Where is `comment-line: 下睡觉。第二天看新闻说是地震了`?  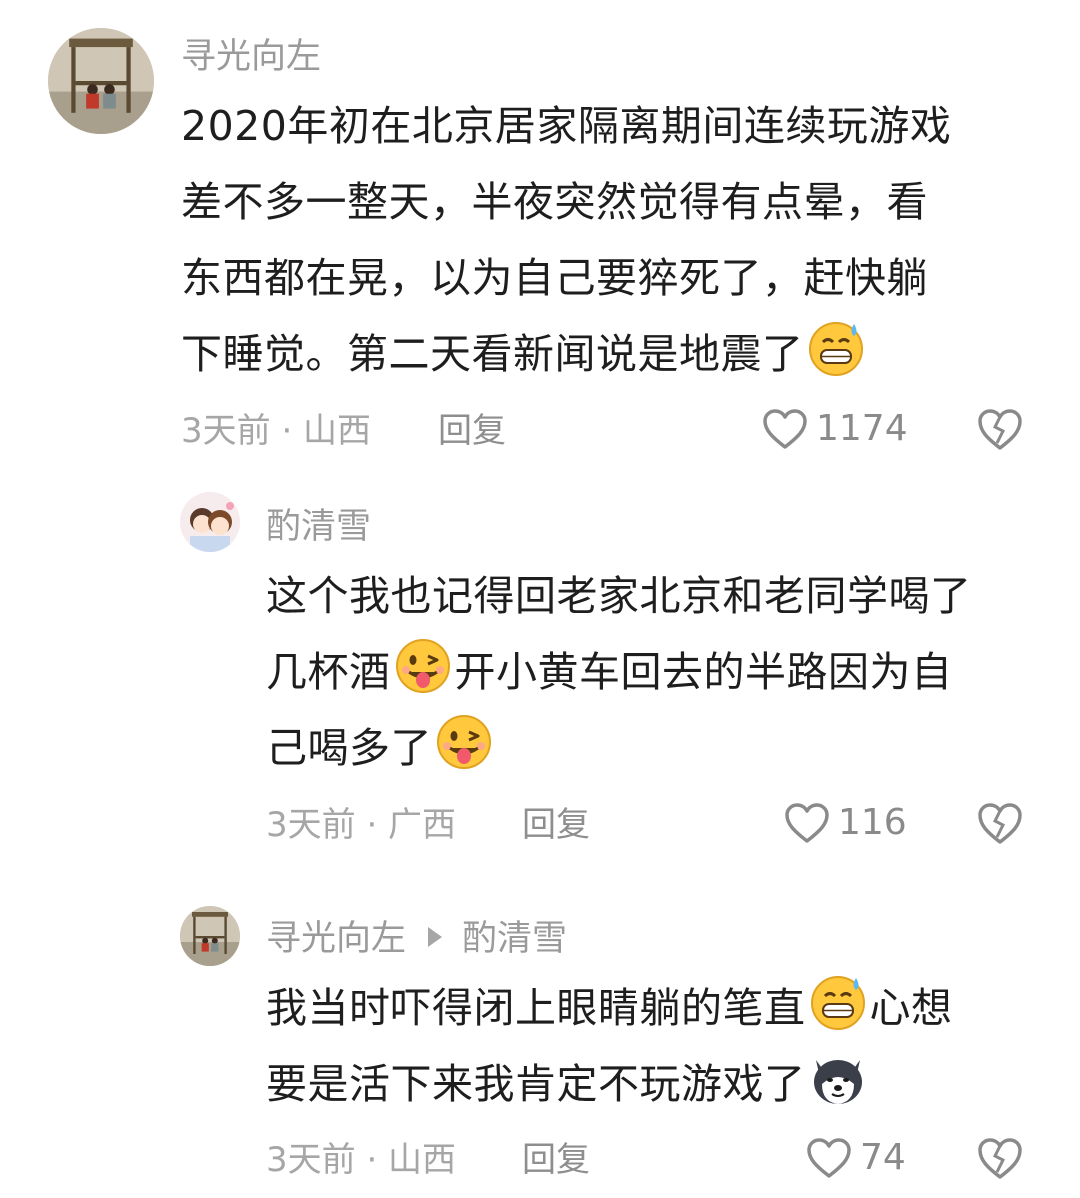
comment-line: 下睡觉。第二天看新闻说是地震了 is located at coordinates (492, 354).